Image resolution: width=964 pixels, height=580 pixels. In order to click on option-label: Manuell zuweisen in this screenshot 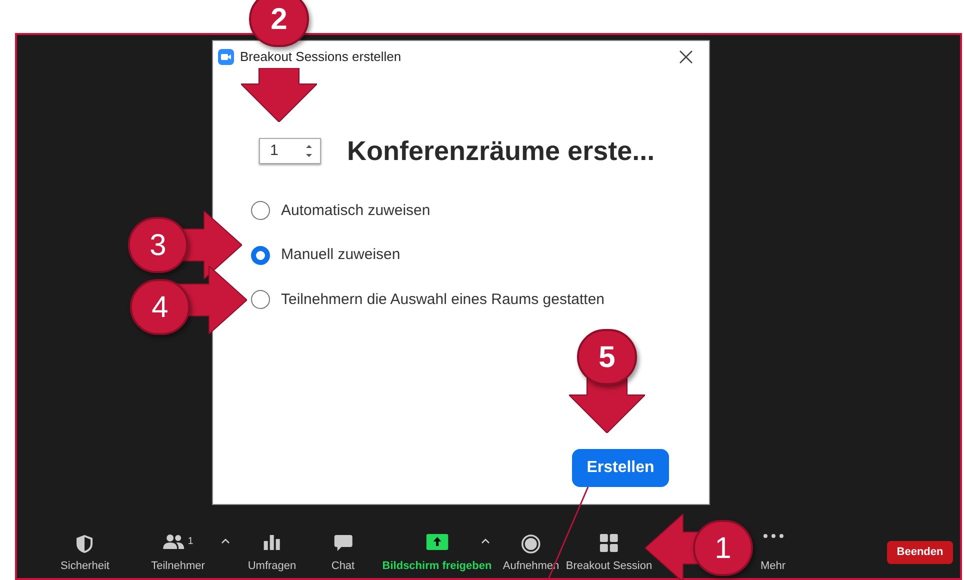, I will do `click(340, 255)`.